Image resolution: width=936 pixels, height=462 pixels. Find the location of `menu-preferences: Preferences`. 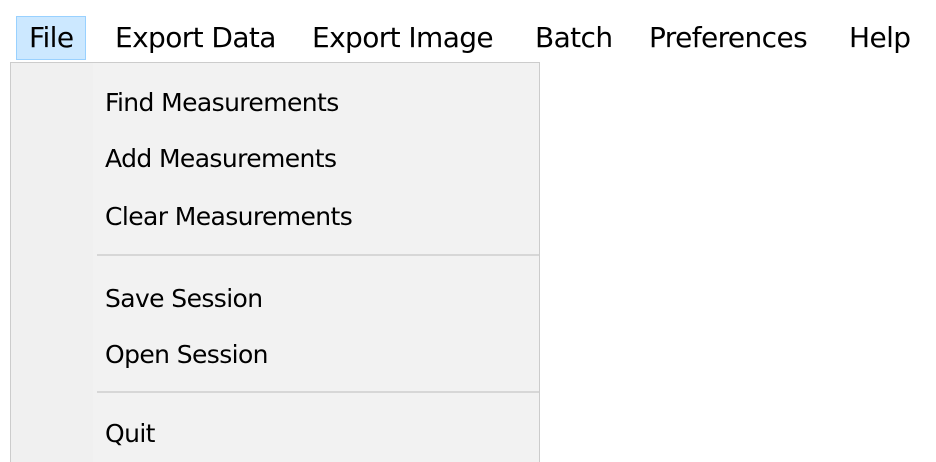

menu-preferences: Preferences is located at coordinates (728, 38).